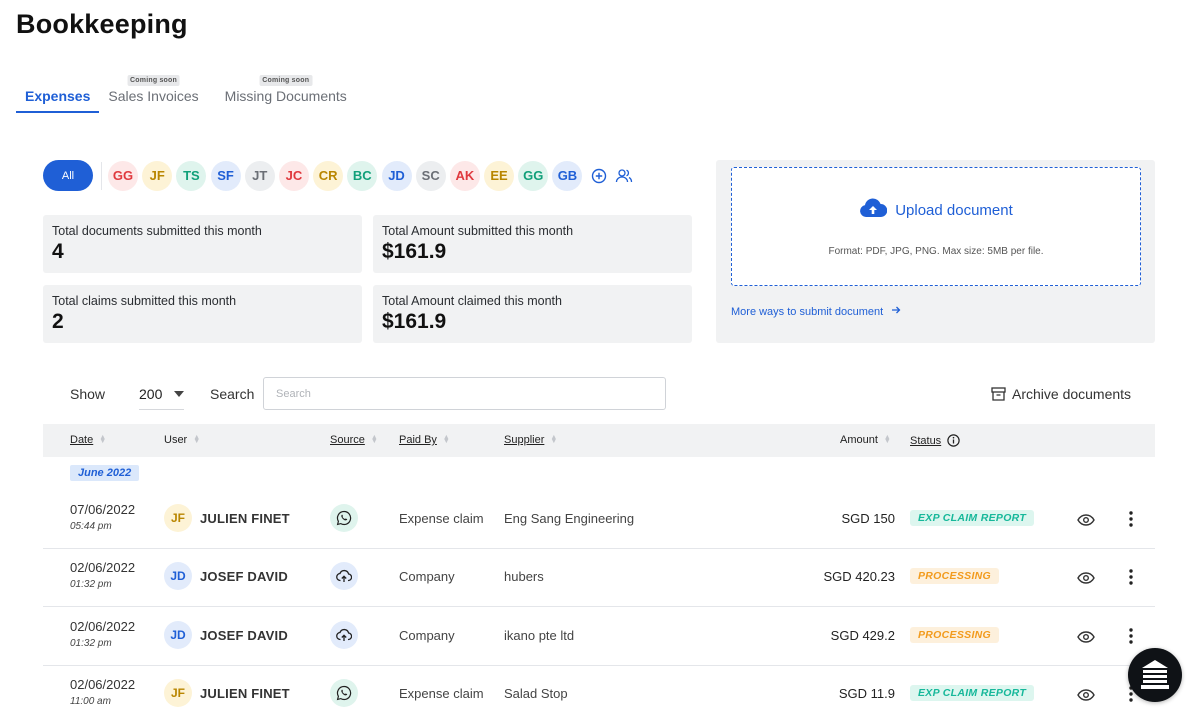 This screenshot has height=720, width=1193. Describe the element at coordinates (816, 311) in the screenshot. I see `more-ways-link: More ways to submit document` at that location.